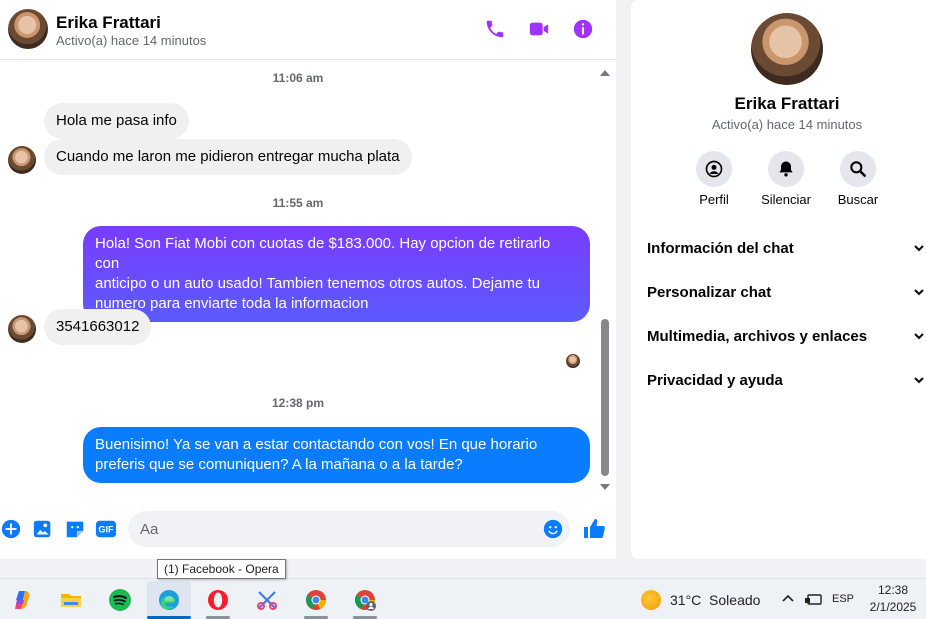 This screenshot has height=619, width=926. I want to click on section-label: Multimedia, archivos y enlaces, so click(757, 336).